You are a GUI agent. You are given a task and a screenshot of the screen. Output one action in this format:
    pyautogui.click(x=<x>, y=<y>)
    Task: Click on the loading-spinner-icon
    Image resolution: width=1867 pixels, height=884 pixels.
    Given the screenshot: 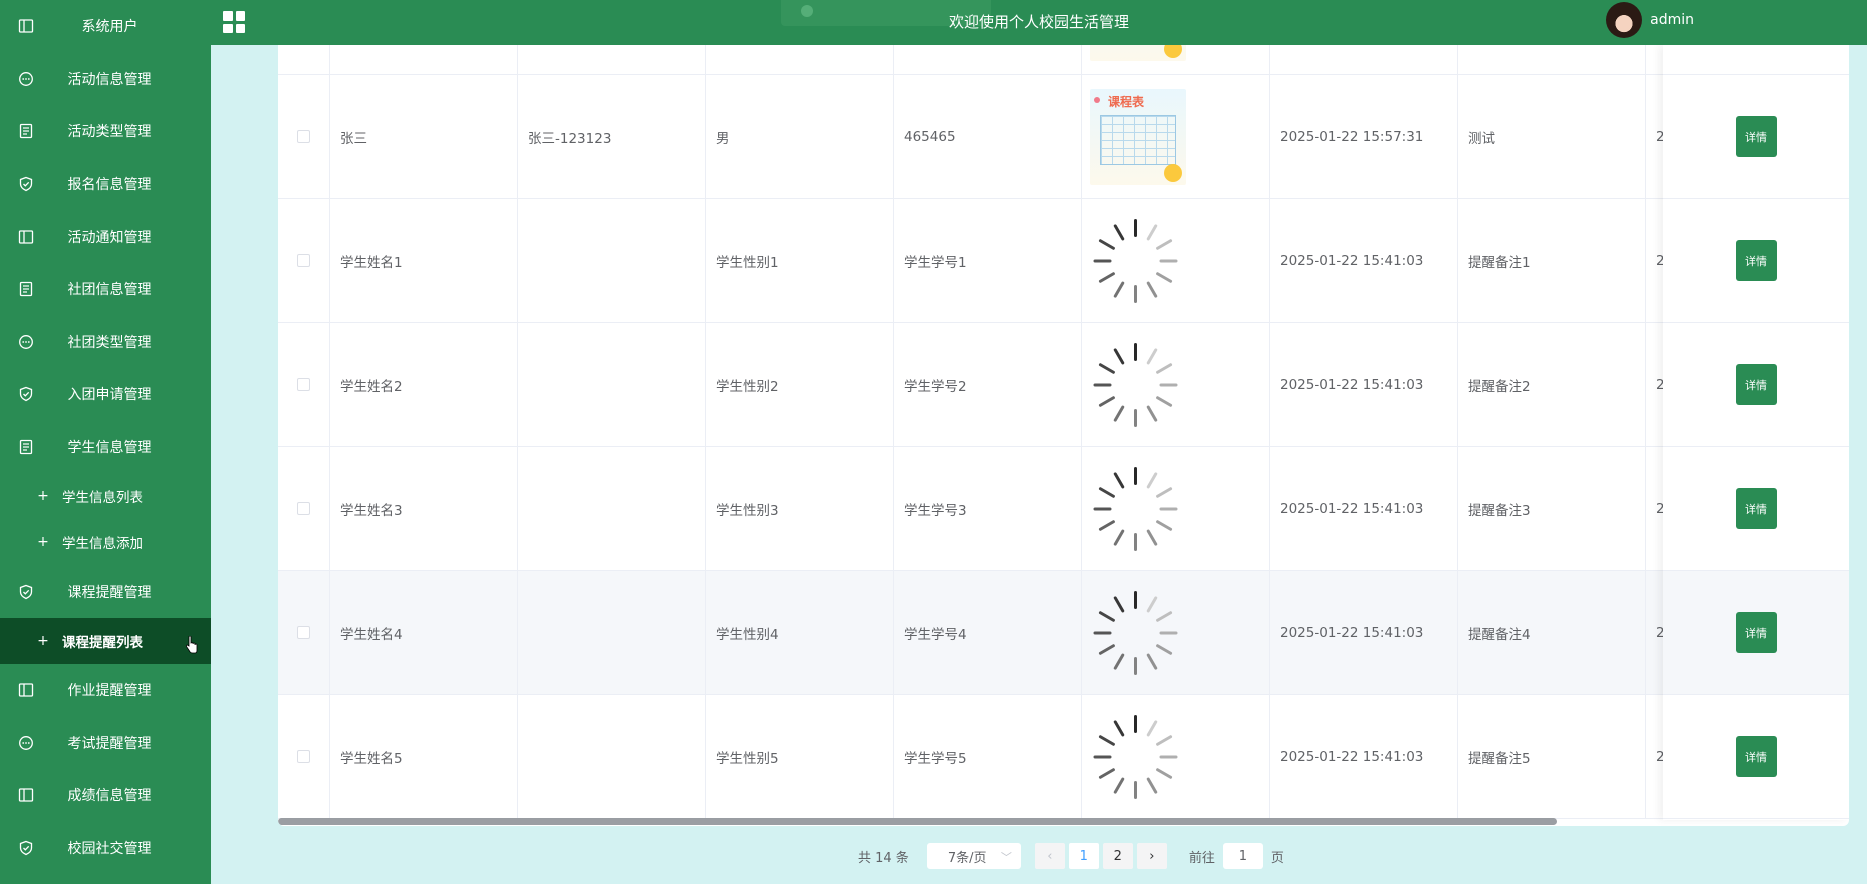 What is the action you would take?
    pyautogui.click(x=1135, y=632)
    